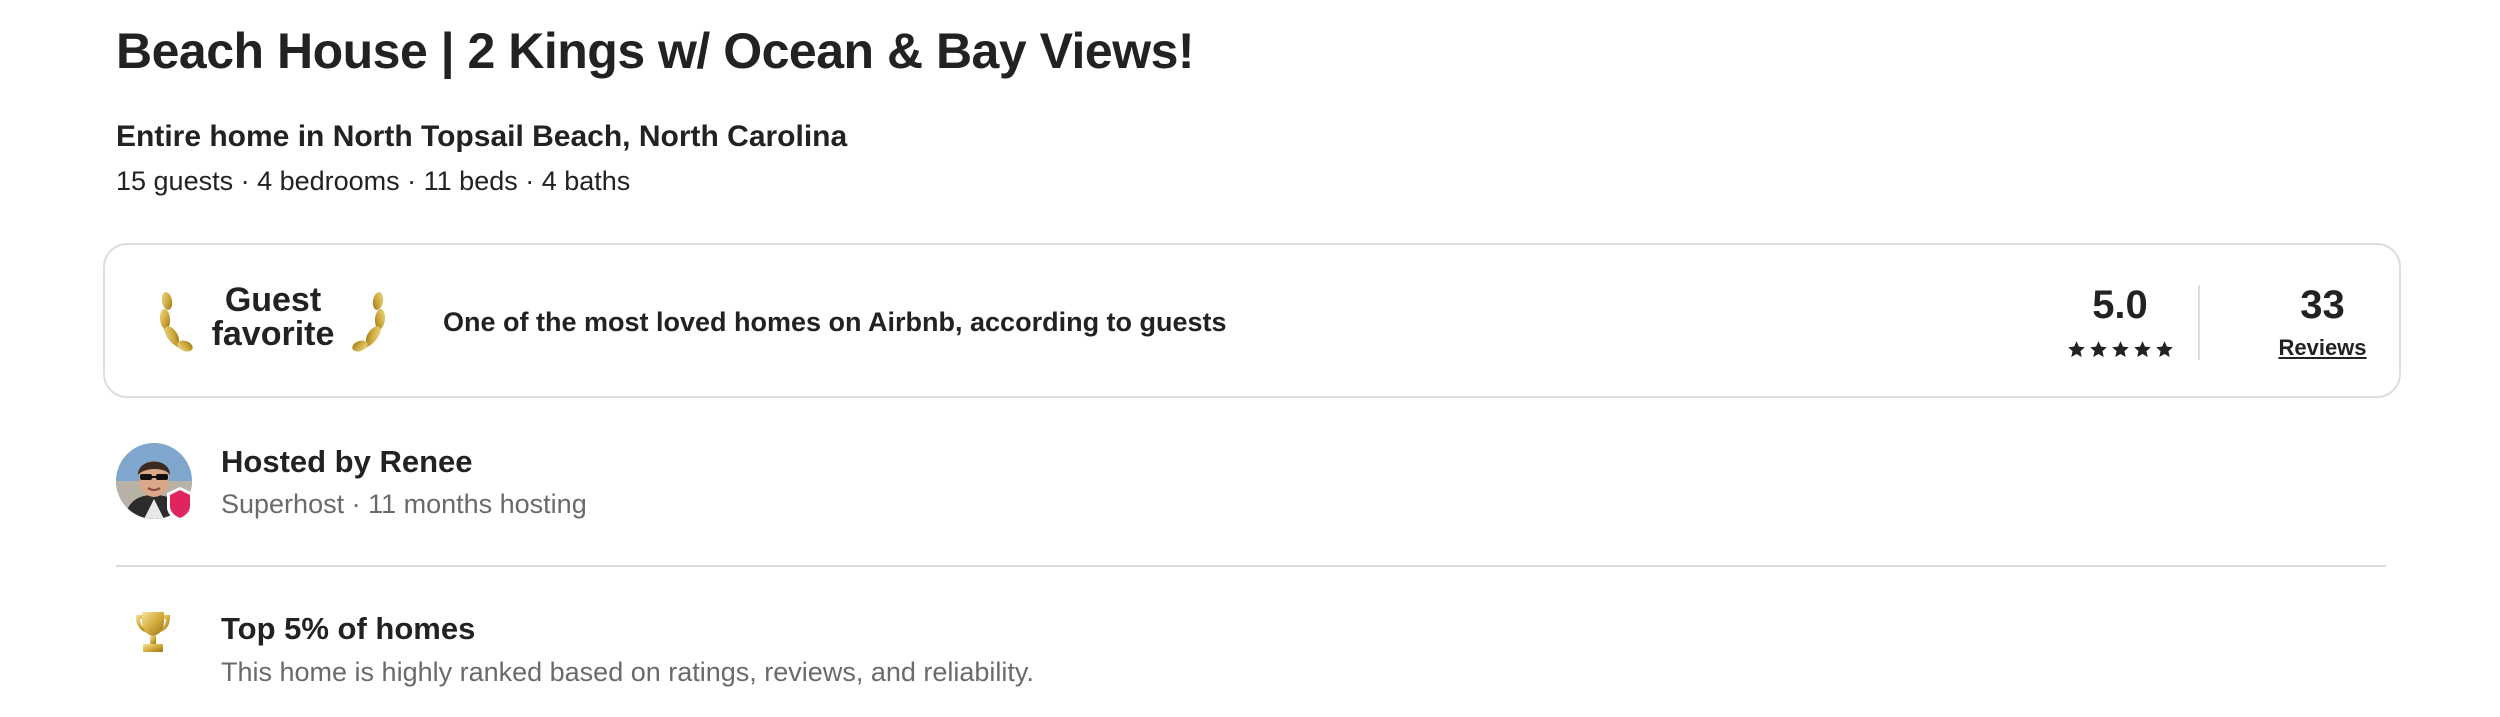 The width and height of the screenshot is (2500, 717). What do you see at coordinates (2322, 348) in the screenshot?
I see `reviews-link: Reviews` at bounding box center [2322, 348].